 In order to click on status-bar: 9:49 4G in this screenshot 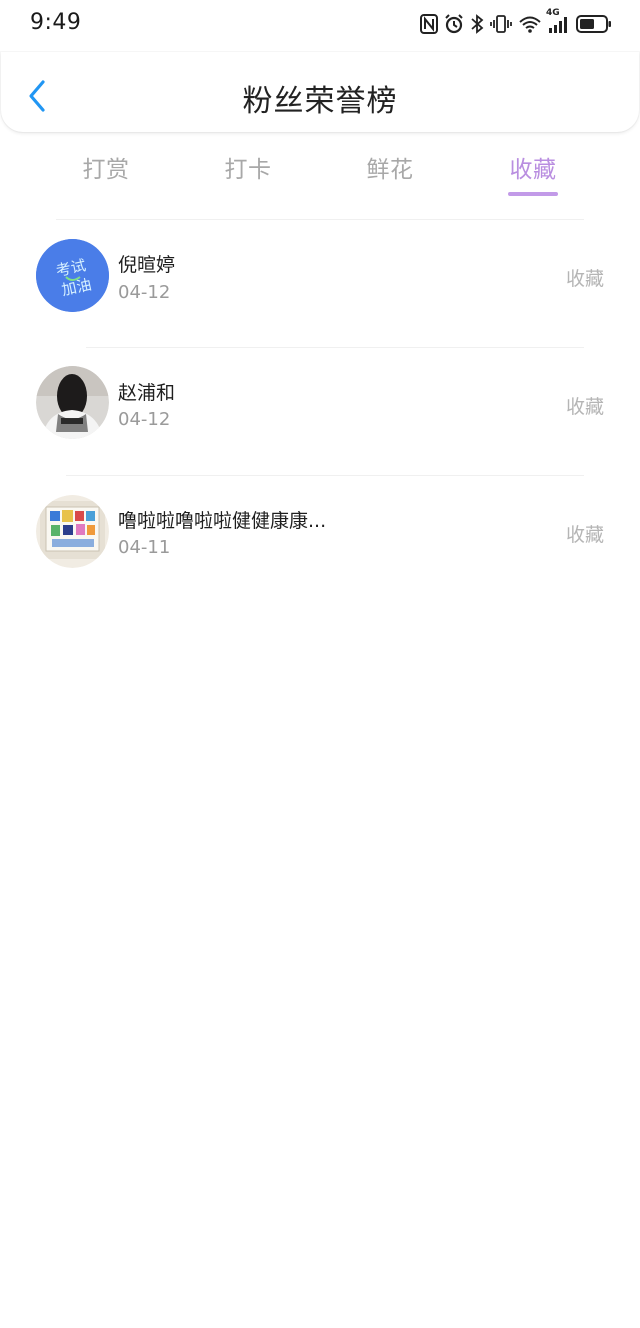, I will do `click(320, 26)`.